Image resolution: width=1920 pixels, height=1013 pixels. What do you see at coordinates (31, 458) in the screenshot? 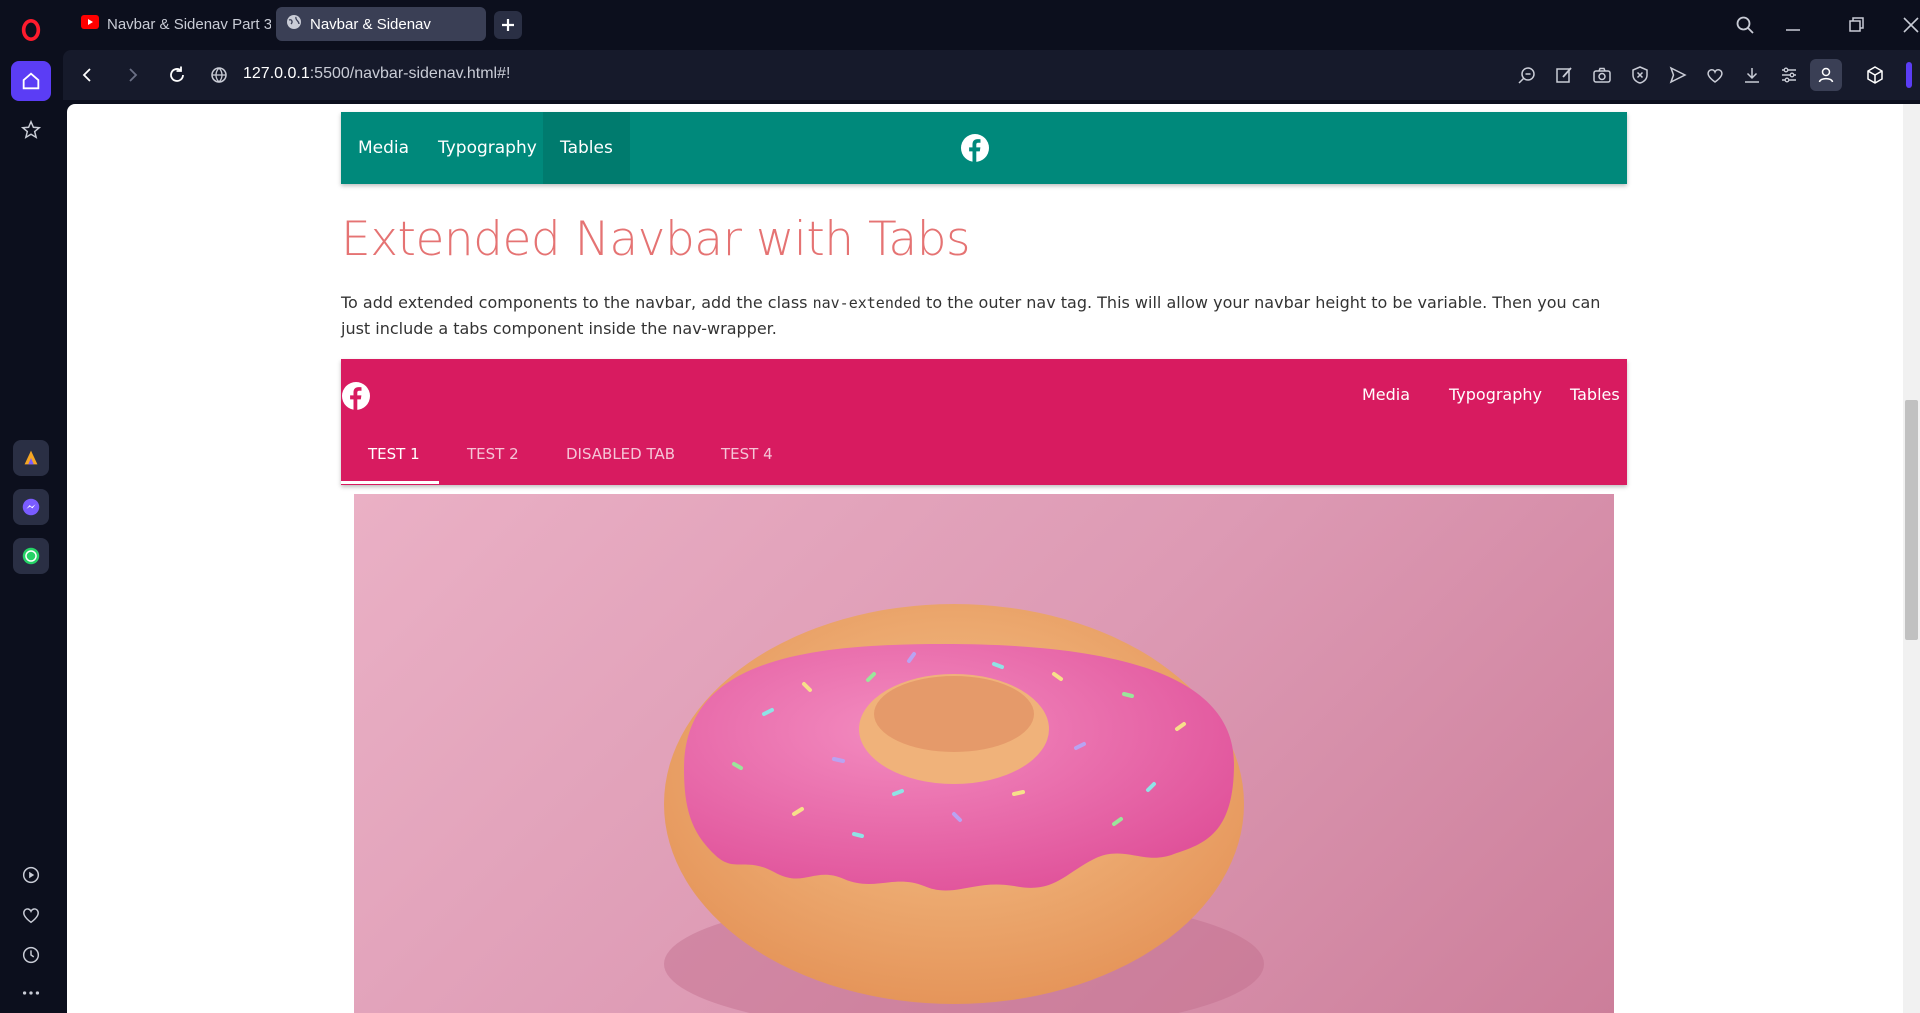
I see `aria-app-icon` at bounding box center [31, 458].